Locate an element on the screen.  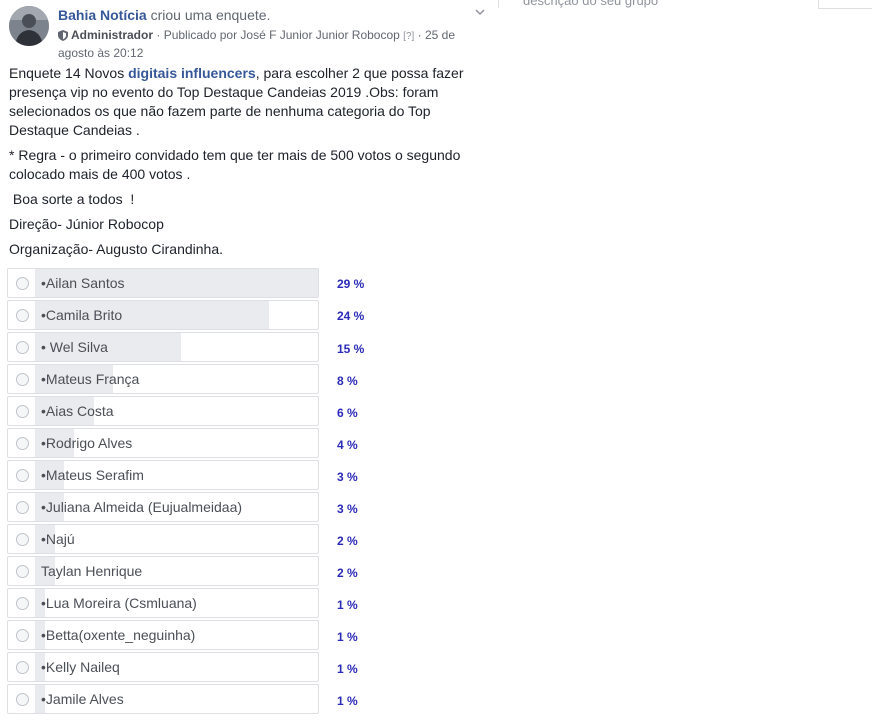
poll-option-label: •Kelly Naileq is located at coordinates (80, 667).